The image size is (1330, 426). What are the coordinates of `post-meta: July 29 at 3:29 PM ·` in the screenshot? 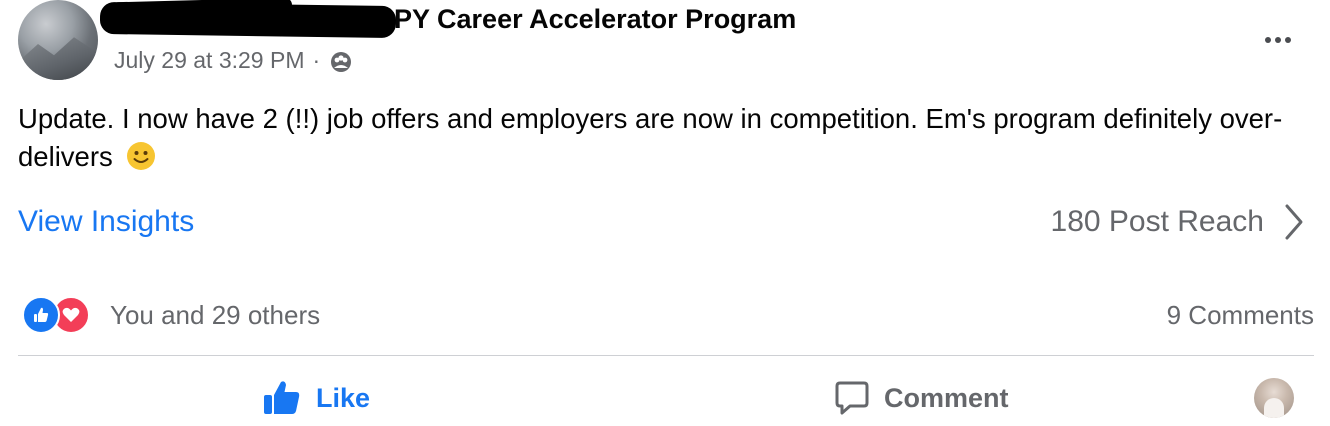 It's located at (234, 60).